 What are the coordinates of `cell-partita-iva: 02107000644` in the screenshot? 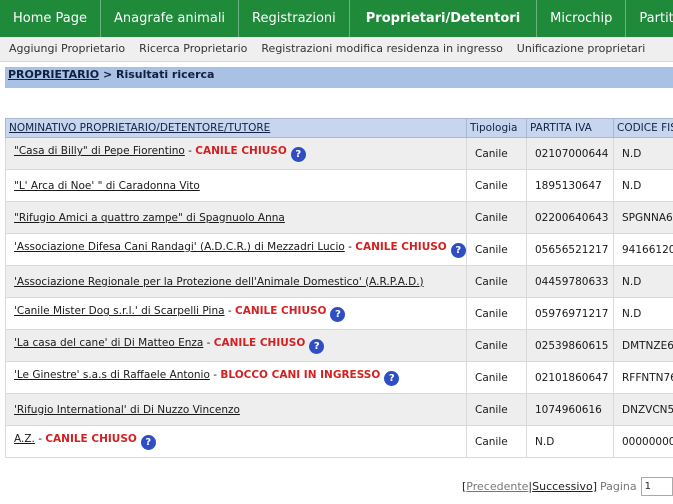 It's located at (570, 153).